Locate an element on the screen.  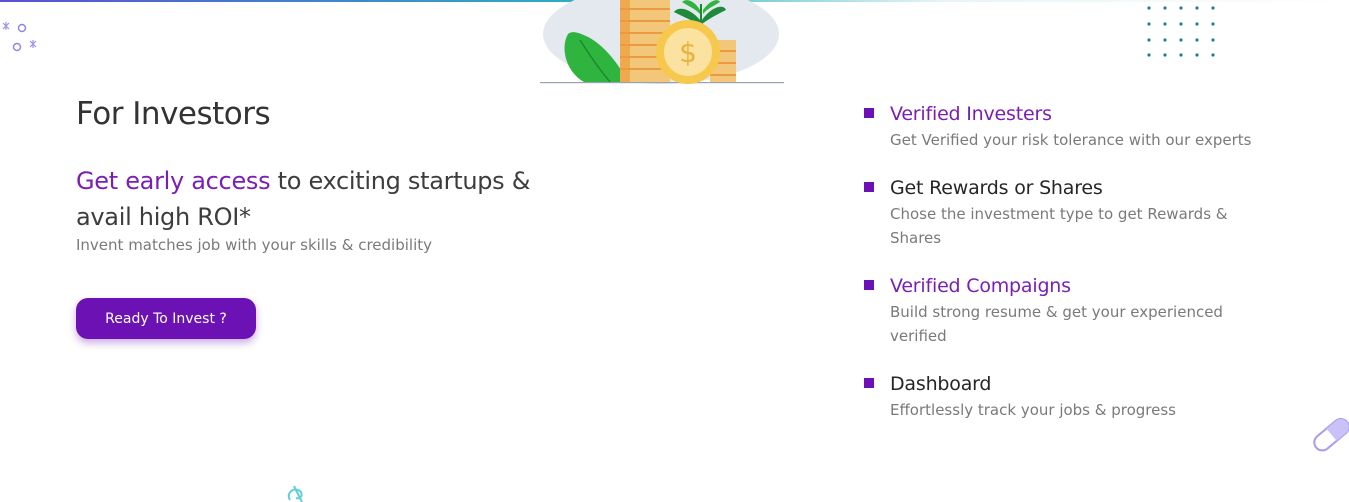
dot-grid-icon is located at coordinates (1181, 31).